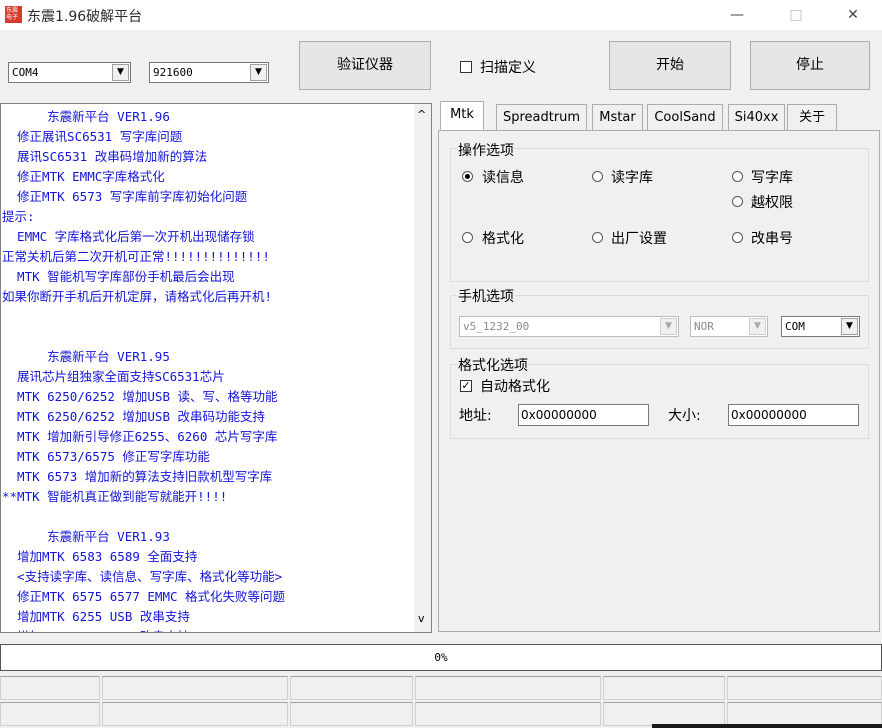 This screenshot has height=728, width=882. I want to click on log-line: 展讯SC6531 改串码增加新的算法, so click(105, 156).